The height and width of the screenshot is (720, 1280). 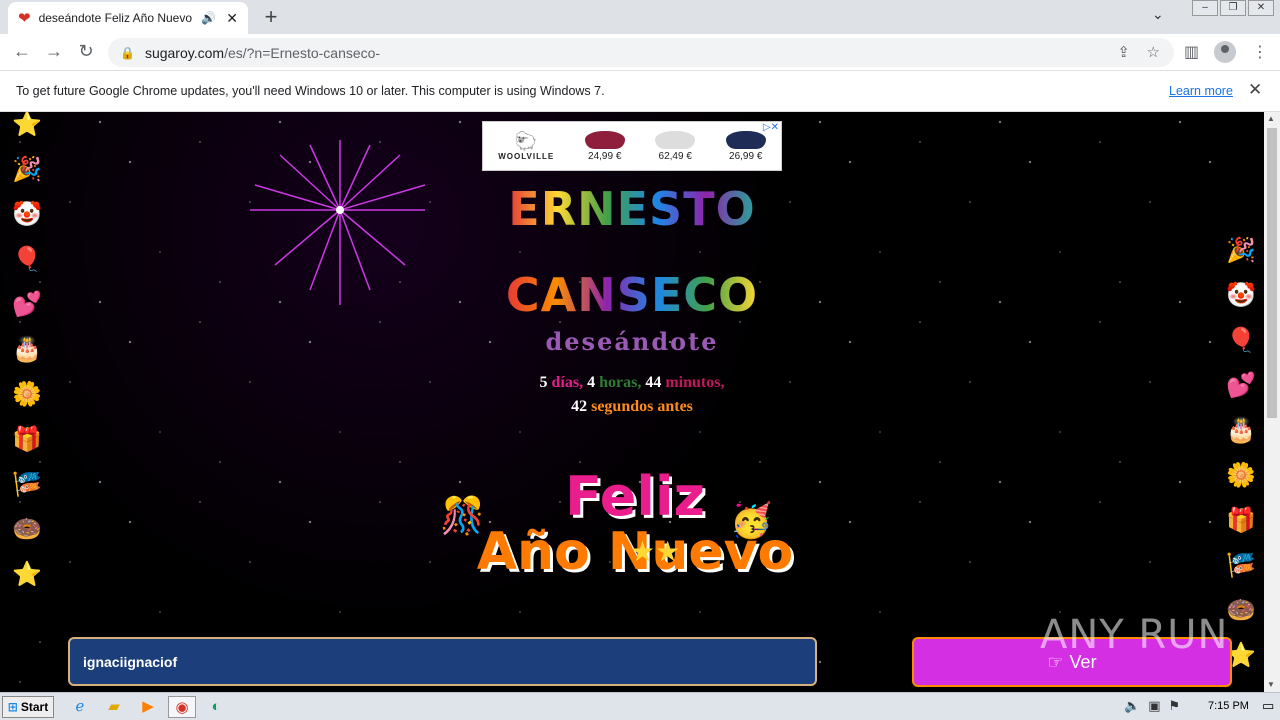 What do you see at coordinates (12, 707) in the screenshot?
I see `windows-logo-icon: ⊞` at bounding box center [12, 707].